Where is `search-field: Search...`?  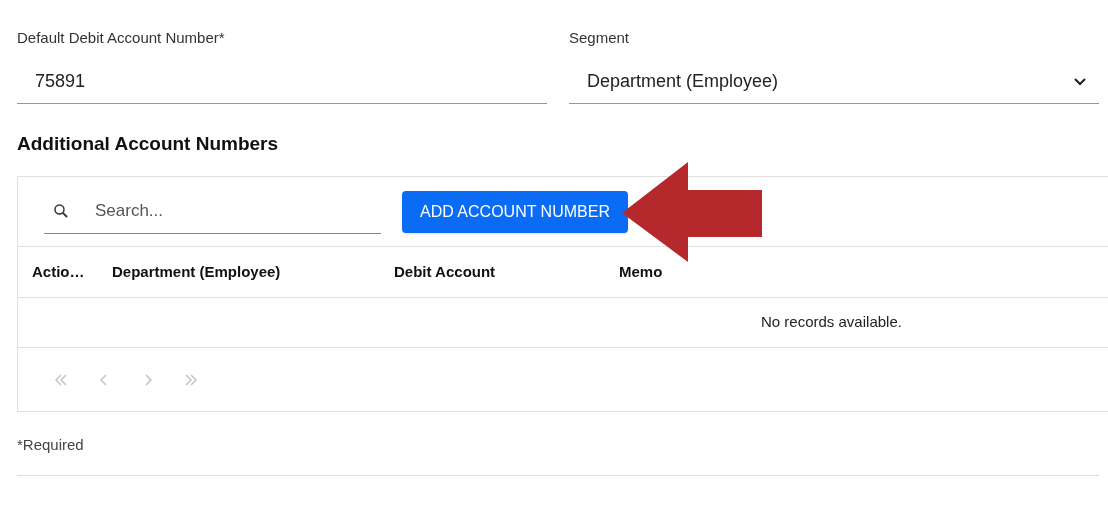 search-field: Search... is located at coordinates (230, 211).